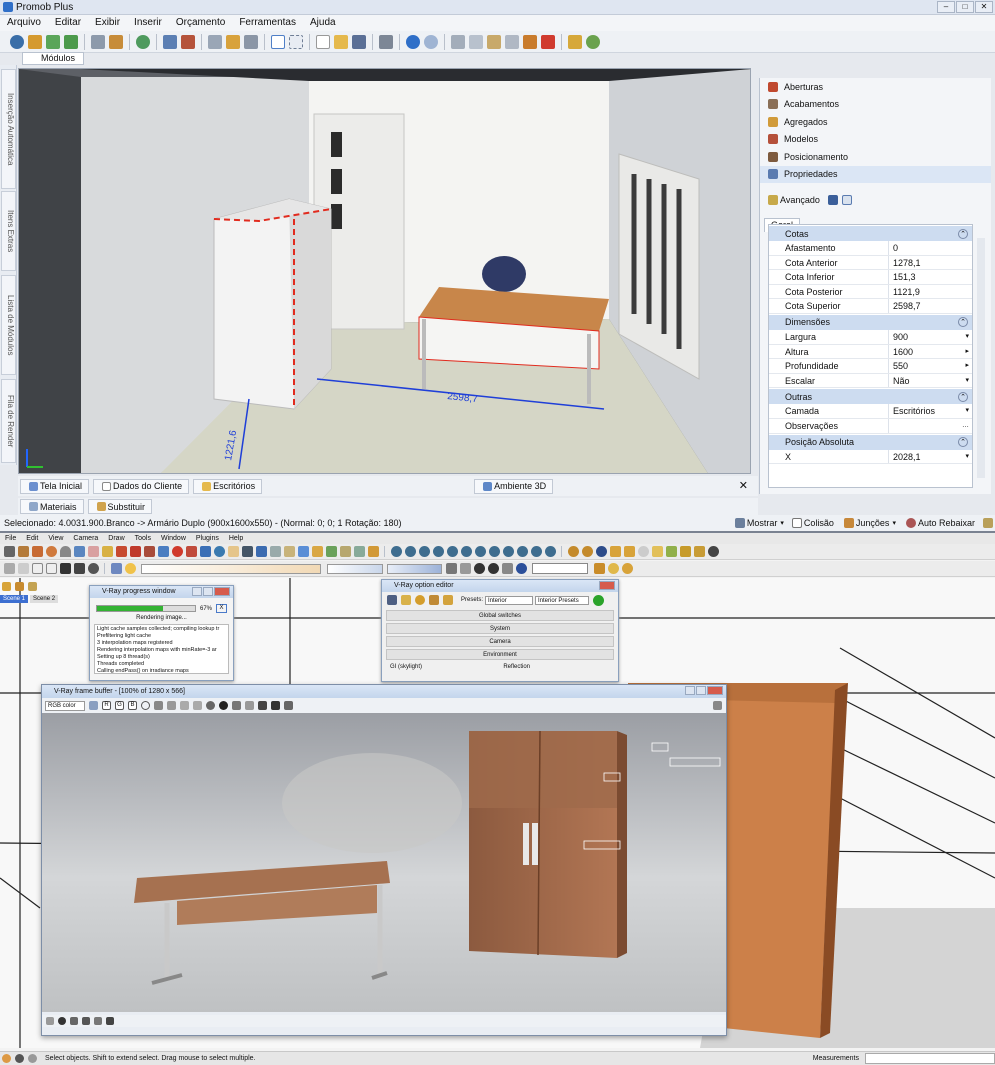 This screenshot has width=995, height=1065. Describe the element at coordinates (476, 41) in the screenshot. I see `copy-icon` at that location.